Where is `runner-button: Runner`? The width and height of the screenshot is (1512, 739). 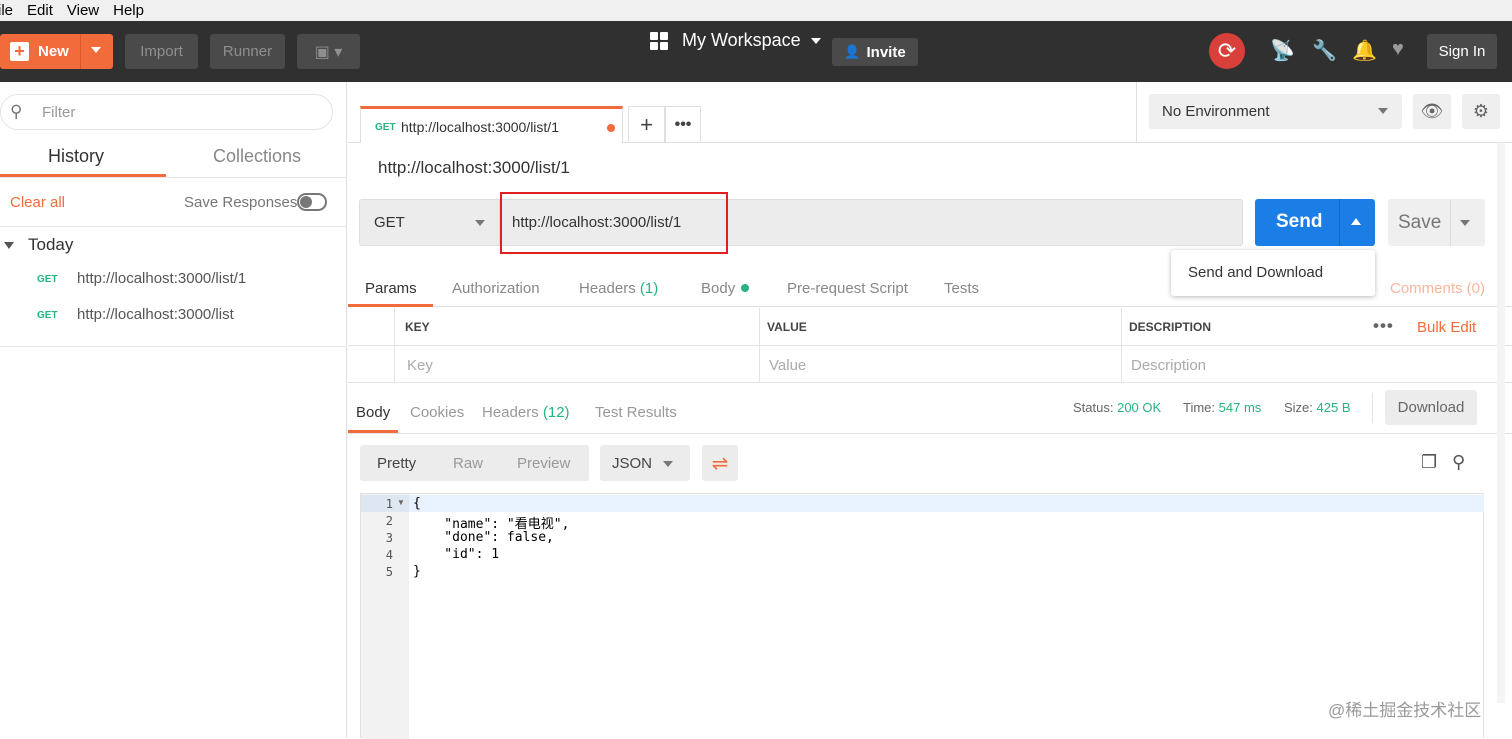
runner-button: Runner is located at coordinates (247, 51).